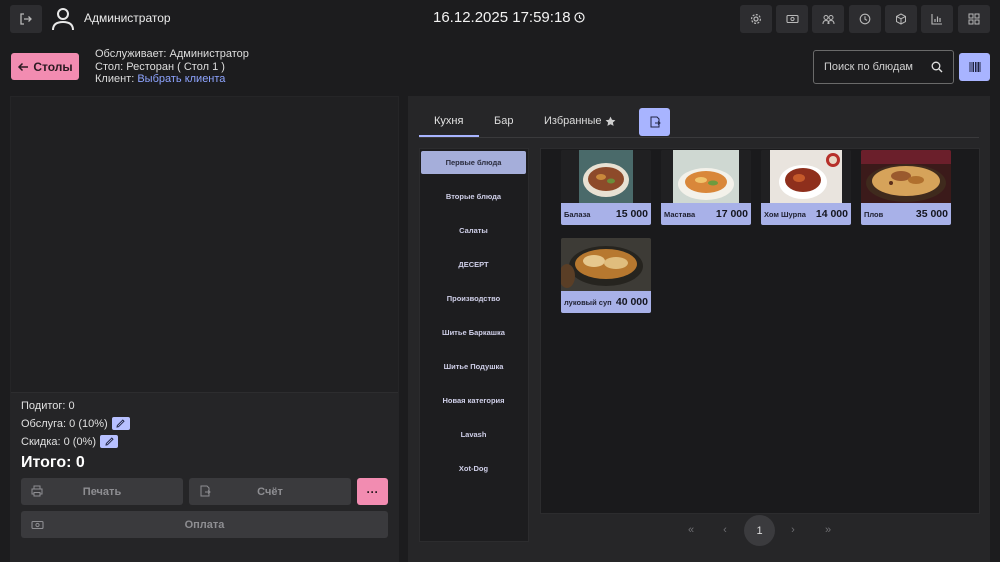  What do you see at coordinates (680, 214) in the screenshot?
I see `dish-name: Мастава` at bounding box center [680, 214].